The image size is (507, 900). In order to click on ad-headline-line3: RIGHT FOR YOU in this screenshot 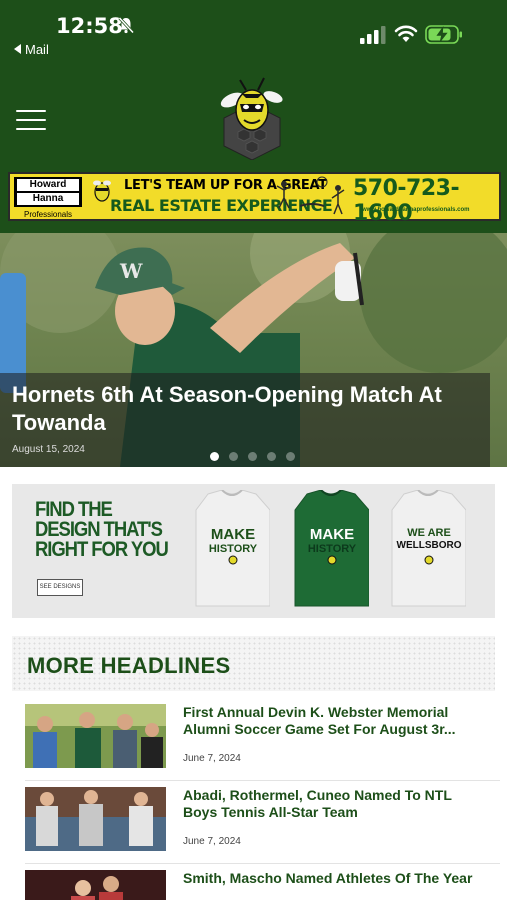, I will do `click(102, 549)`.